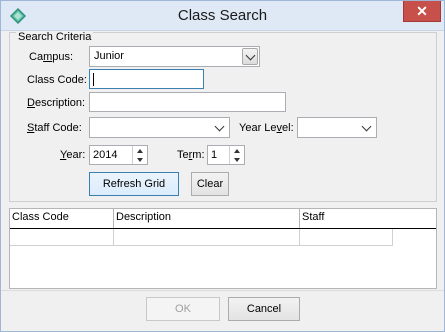 The height and width of the screenshot is (332, 445). What do you see at coordinates (183, 309) in the screenshot?
I see `ok-button: OK` at bounding box center [183, 309].